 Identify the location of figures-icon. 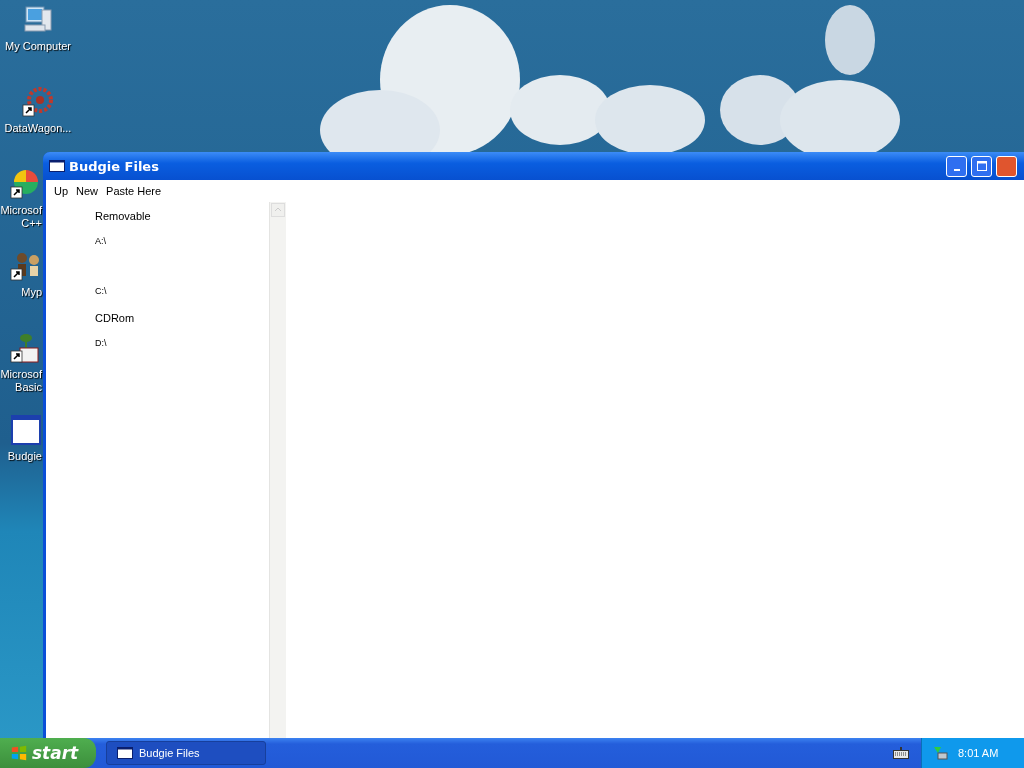
(26, 266).